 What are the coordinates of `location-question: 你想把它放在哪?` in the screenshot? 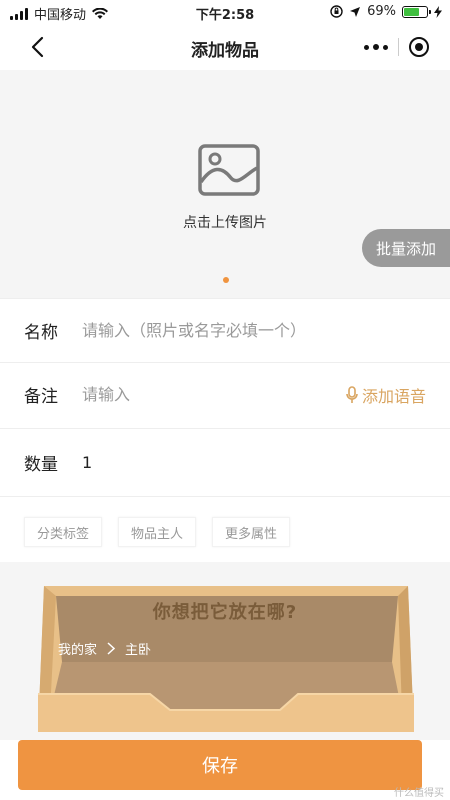 It's located at (225, 612).